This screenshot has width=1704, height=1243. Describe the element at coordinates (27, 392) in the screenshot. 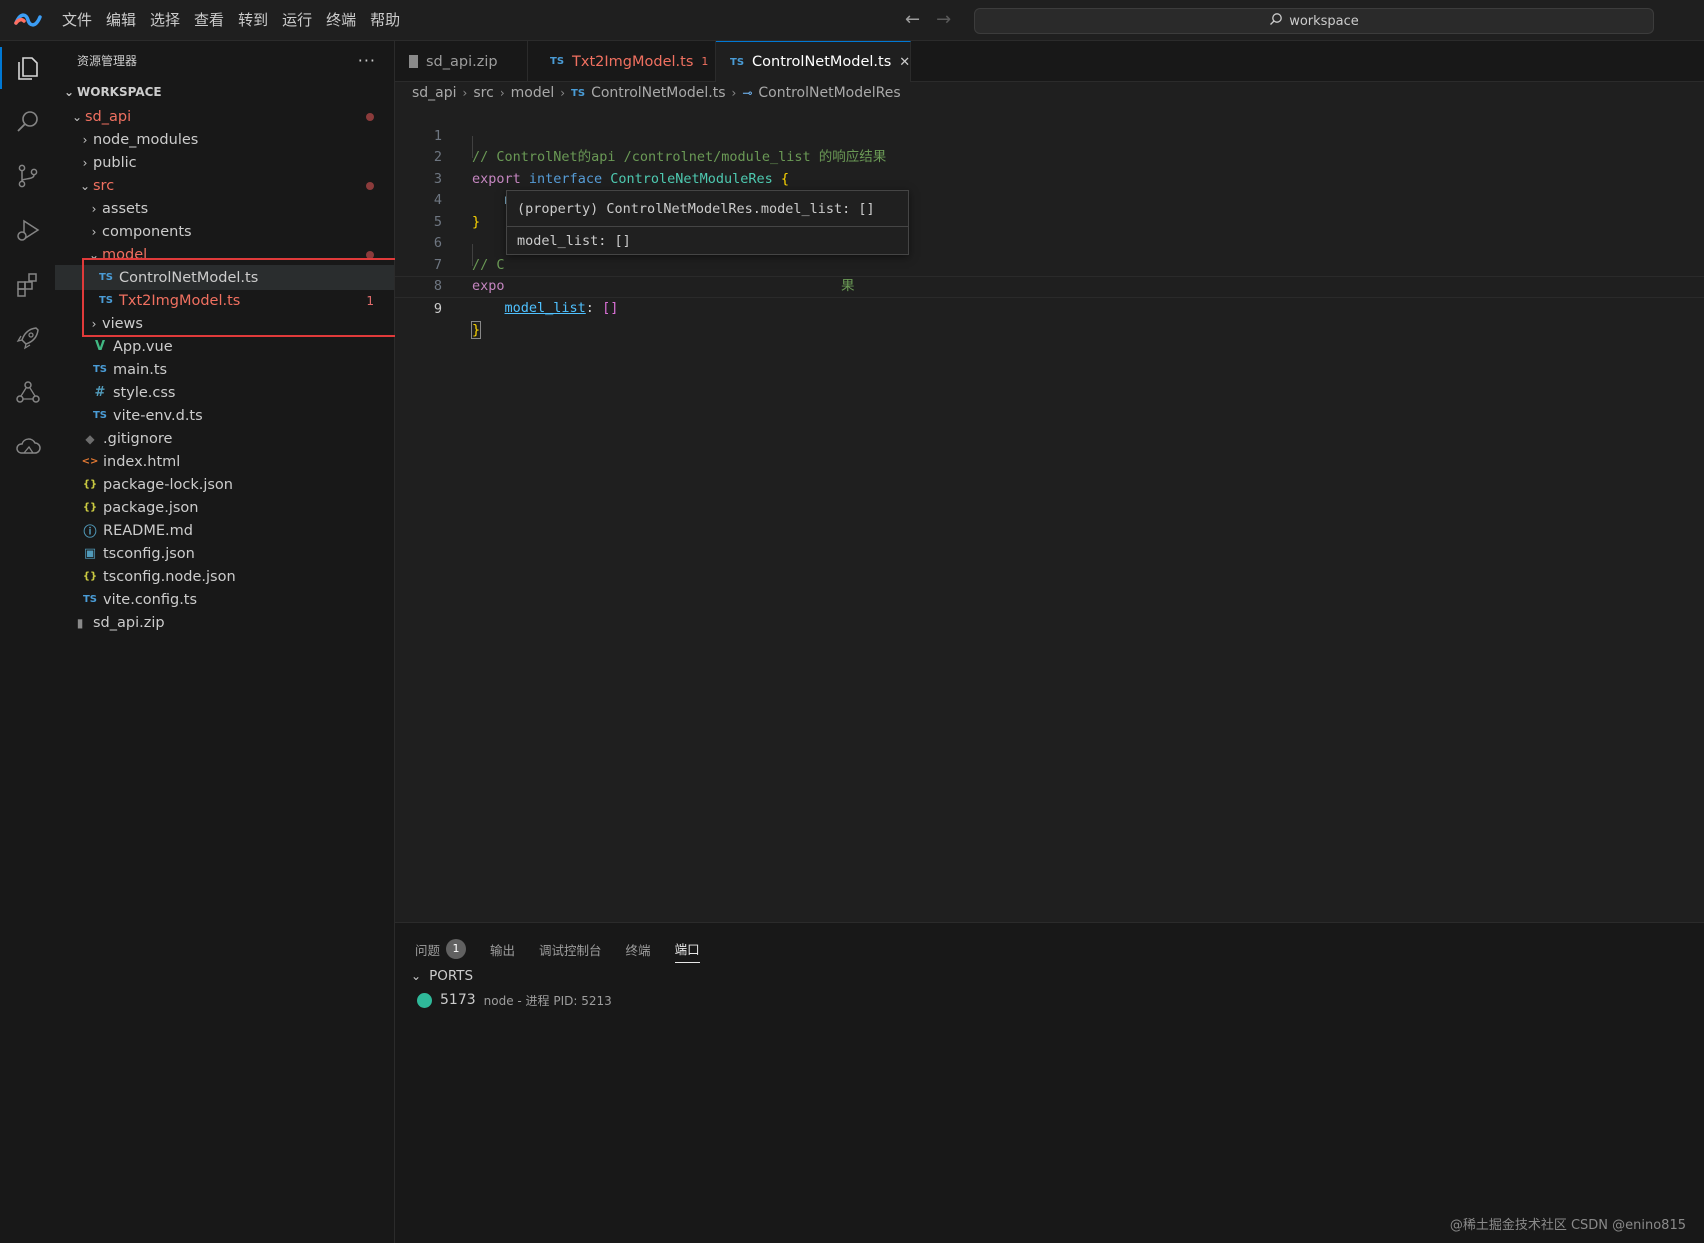

I see `share-icon` at that location.